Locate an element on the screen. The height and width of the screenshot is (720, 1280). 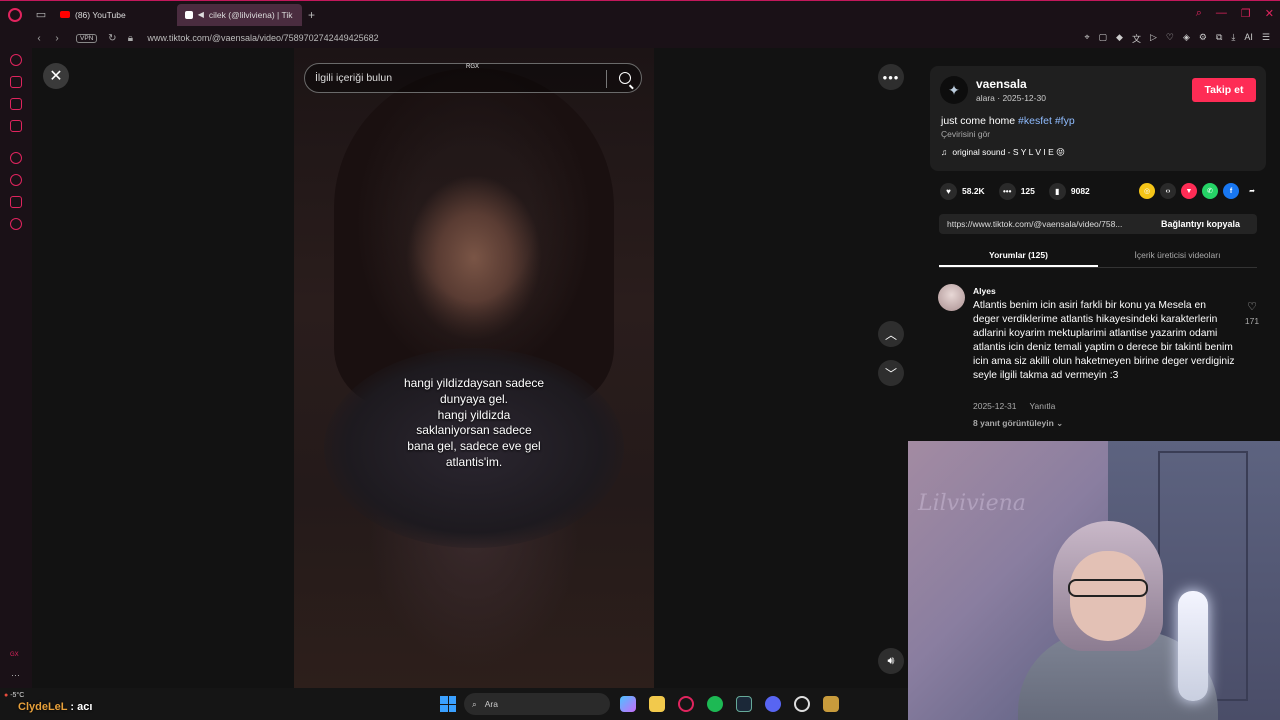
forward-button: › is located at coordinates (57, 38).